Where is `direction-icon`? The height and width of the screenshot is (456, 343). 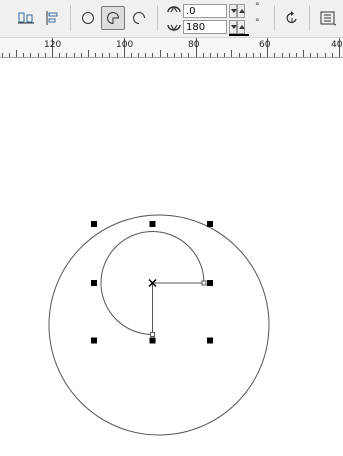
direction-icon is located at coordinates (291, 17).